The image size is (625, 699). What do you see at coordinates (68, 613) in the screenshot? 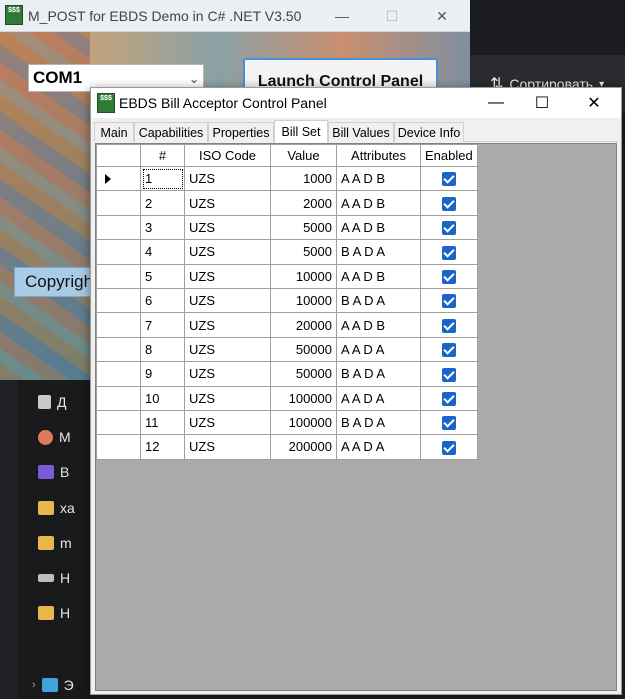
I see `sidebar-item-folder-3: H` at bounding box center [68, 613].